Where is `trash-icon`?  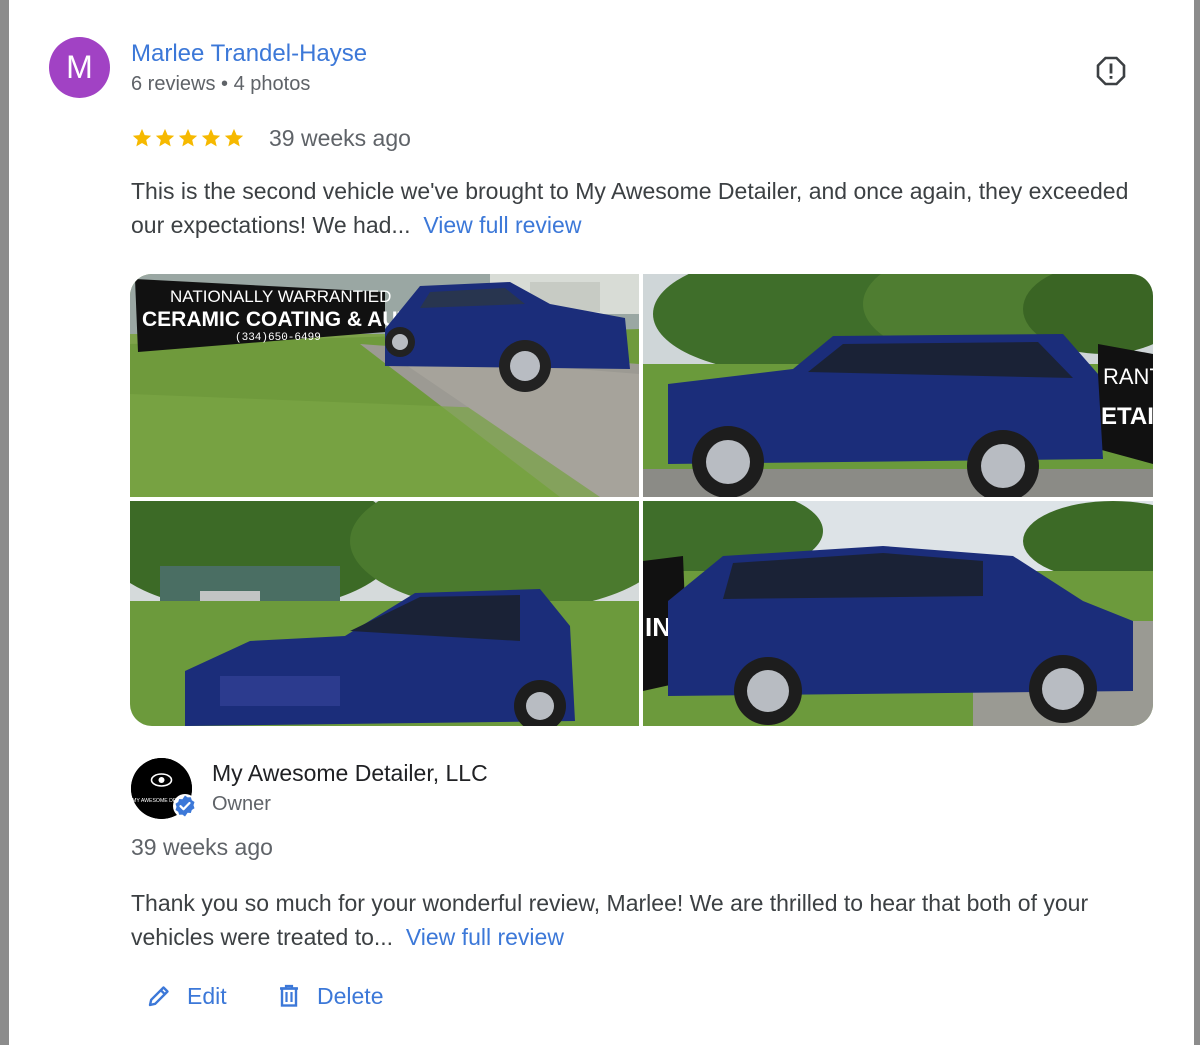
trash-icon is located at coordinates (289, 995).